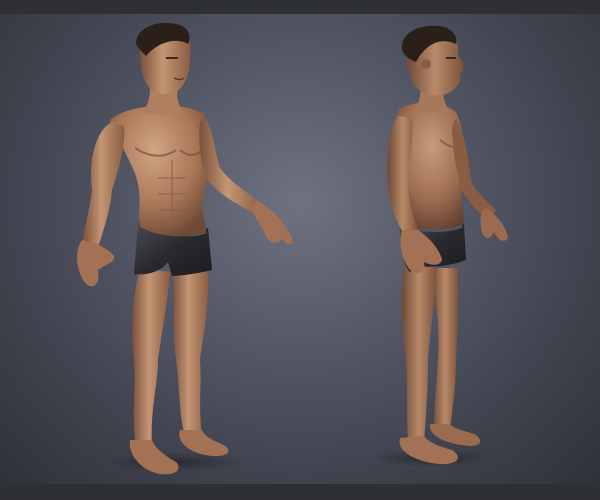 Image resolution: width=600 pixels, height=500 pixels. I want to click on bottom-frame-bar, so click(300, 492).